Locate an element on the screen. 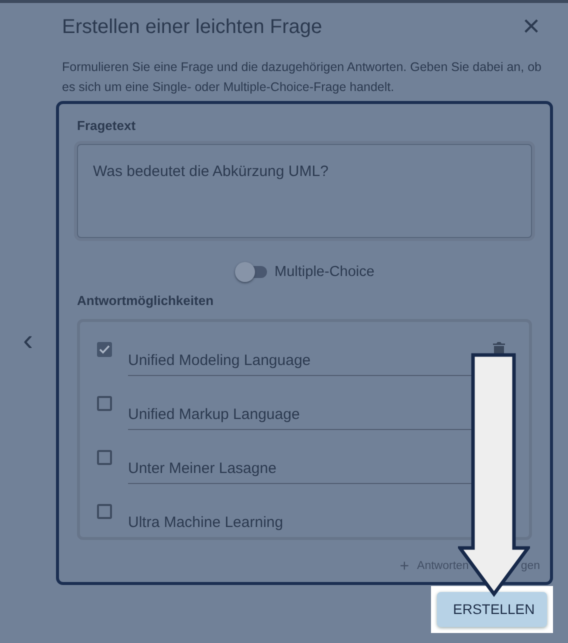 This screenshot has width=568, height=643. switch-label: Multiple-Choice is located at coordinates (324, 272).